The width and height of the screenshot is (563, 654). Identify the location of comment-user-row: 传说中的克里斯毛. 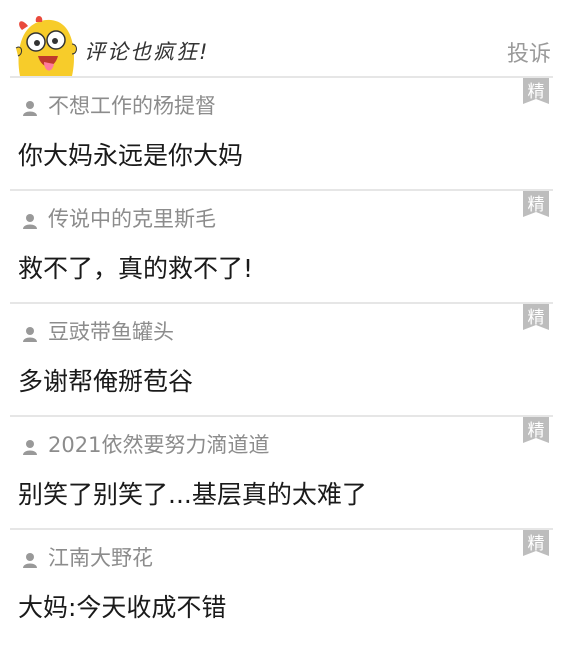
(119, 218).